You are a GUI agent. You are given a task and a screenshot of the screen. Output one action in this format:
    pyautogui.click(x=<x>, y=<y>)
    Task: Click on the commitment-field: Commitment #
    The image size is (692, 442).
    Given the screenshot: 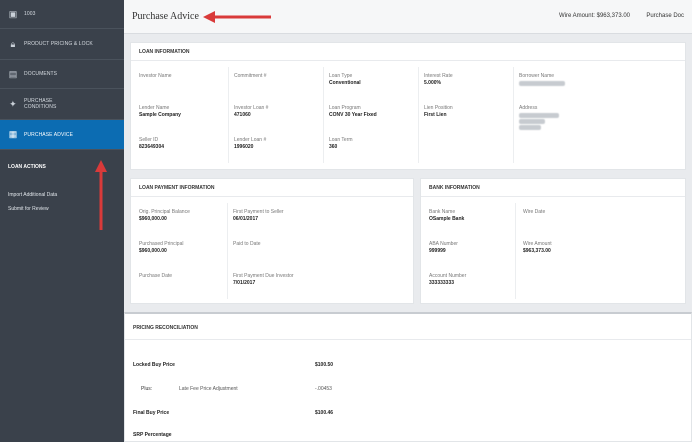 What is the action you would take?
    pyautogui.click(x=250, y=76)
    